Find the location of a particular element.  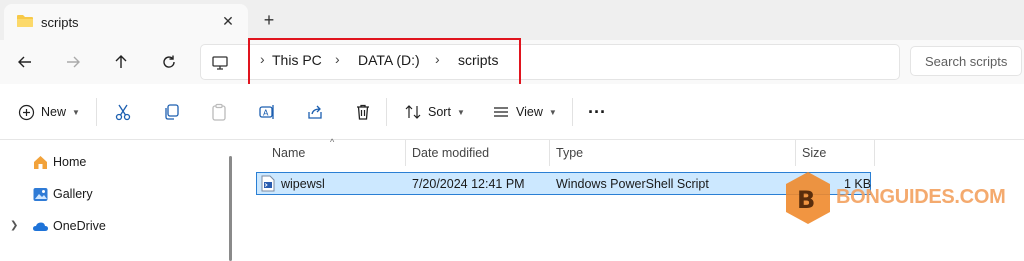

up-button is located at coordinates (121, 62).